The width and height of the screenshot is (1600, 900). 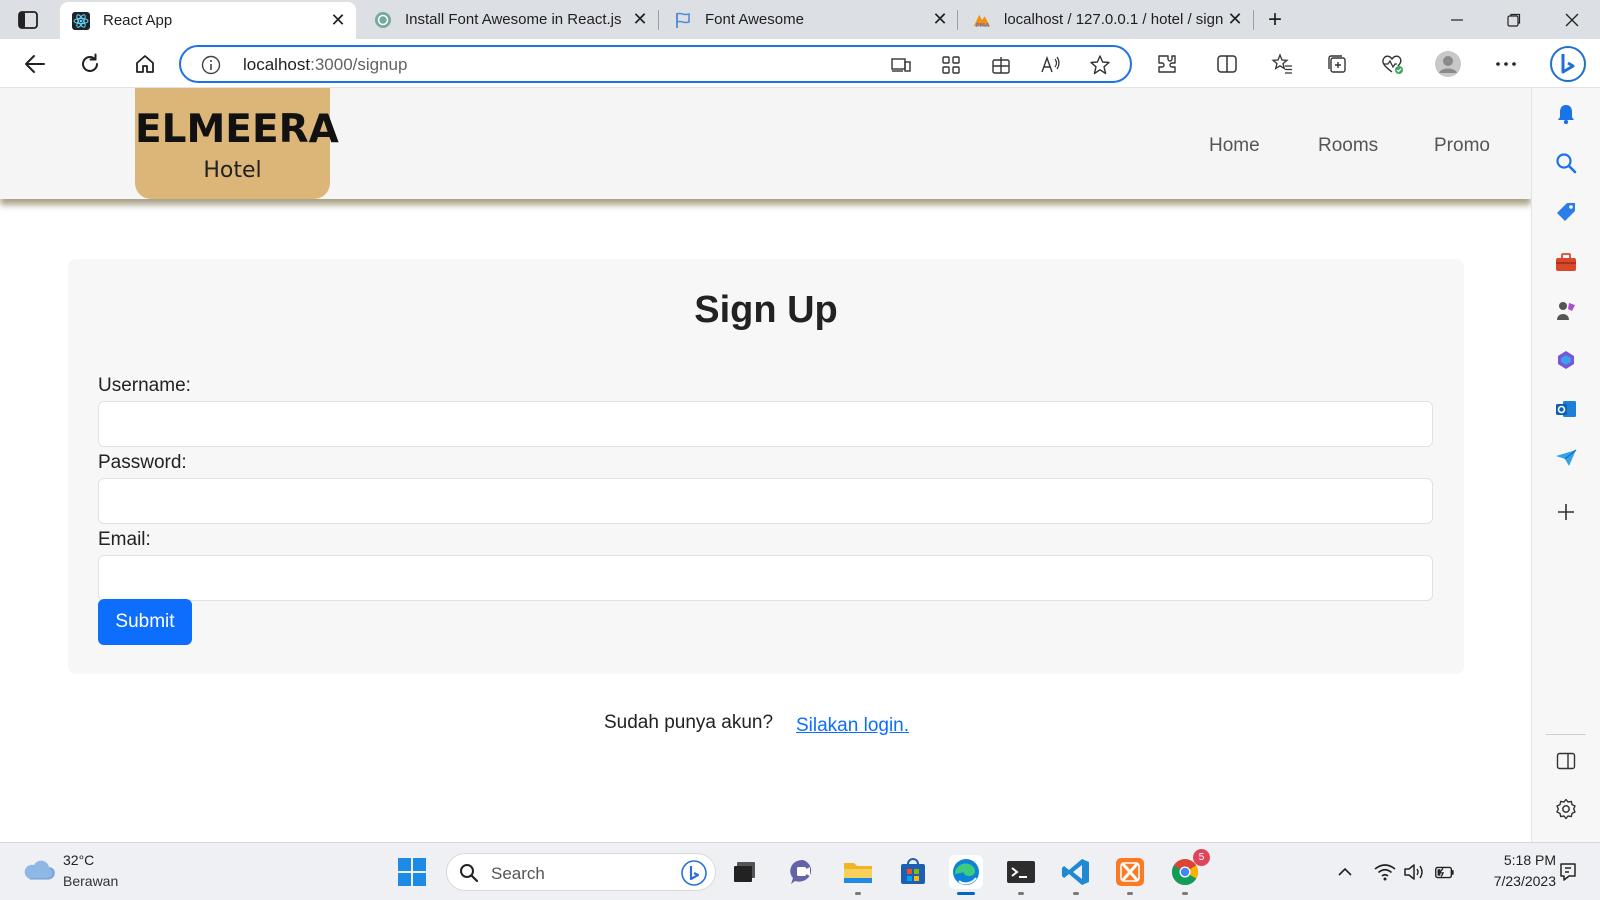 I want to click on microsoft365-icon, so click(x=1566, y=360).